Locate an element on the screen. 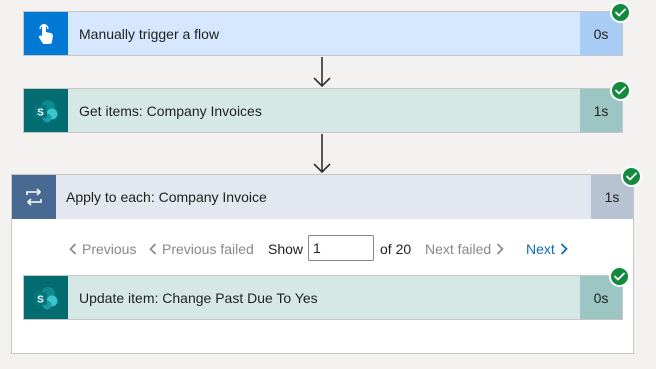 This screenshot has width=656, height=369. previous-failed-button: Previous failed is located at coordinates (201, 249).